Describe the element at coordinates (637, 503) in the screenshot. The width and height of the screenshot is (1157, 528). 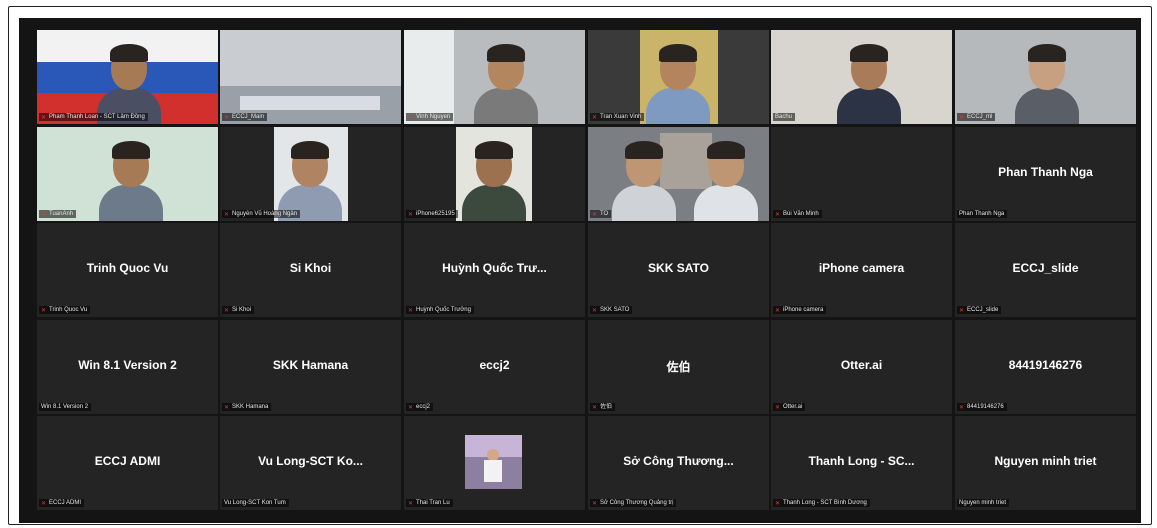
I see `participant-name-label: Sở Công Thương Quảng trị` at that location.